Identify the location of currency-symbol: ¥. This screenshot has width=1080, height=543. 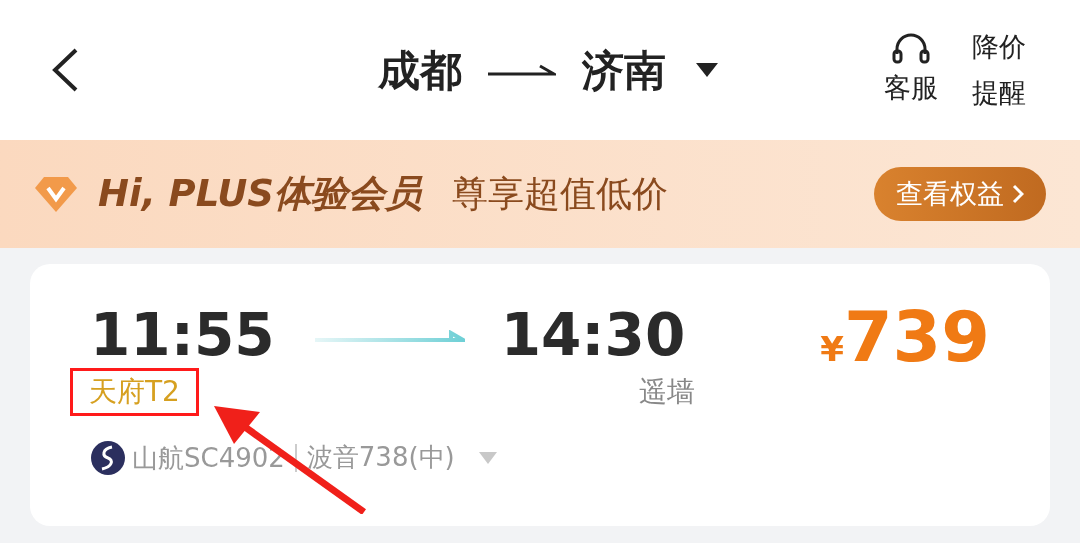
(832, 350).